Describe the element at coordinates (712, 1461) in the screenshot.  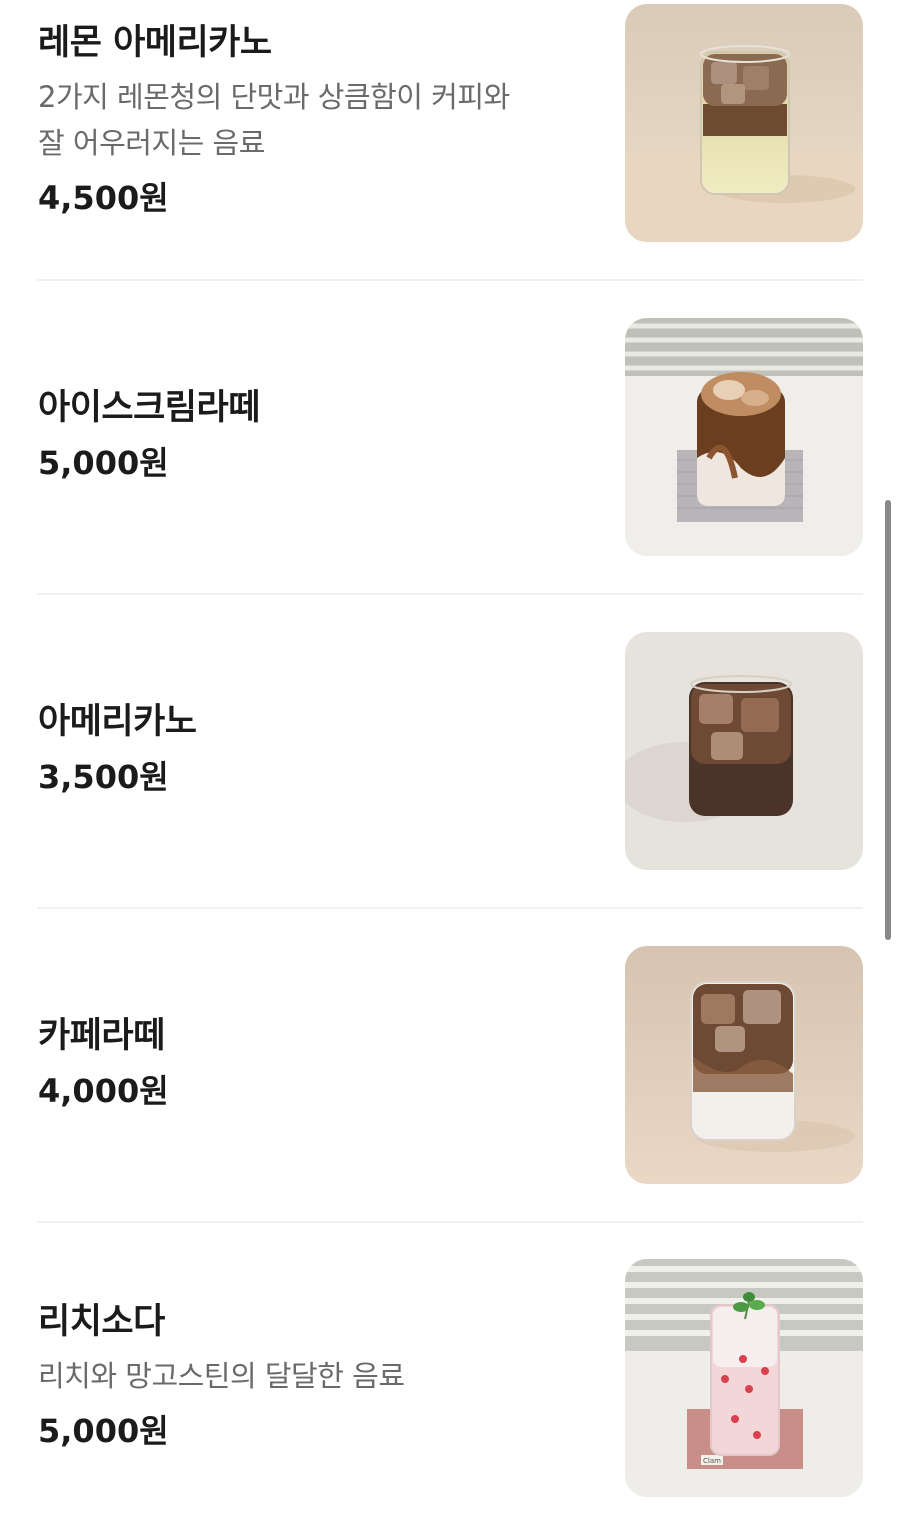
I see `coaster-label: Clam` at that location.